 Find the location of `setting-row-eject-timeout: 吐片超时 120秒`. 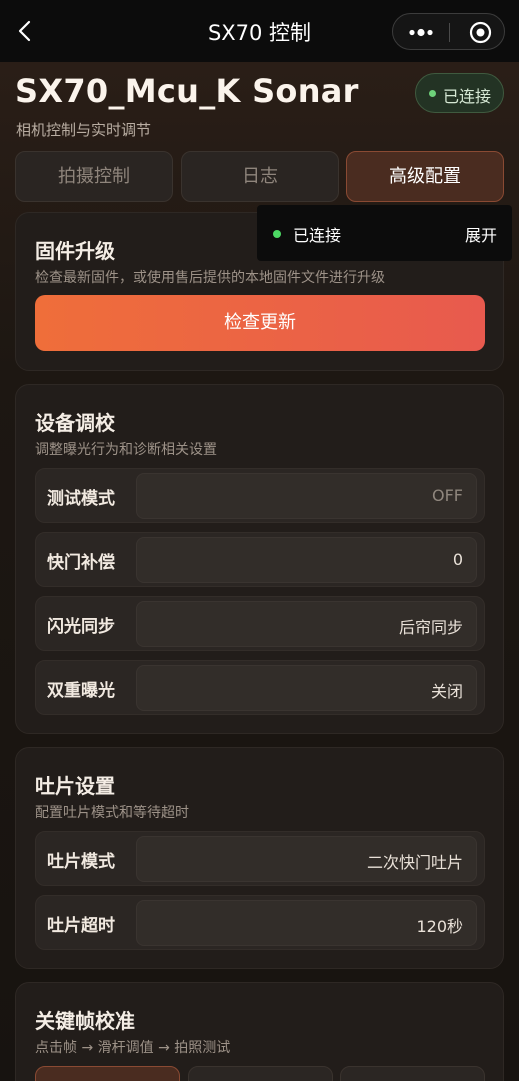

setting-row-eject-timeout: 吐片超时 120秒 is located at coordinates (260, 922).